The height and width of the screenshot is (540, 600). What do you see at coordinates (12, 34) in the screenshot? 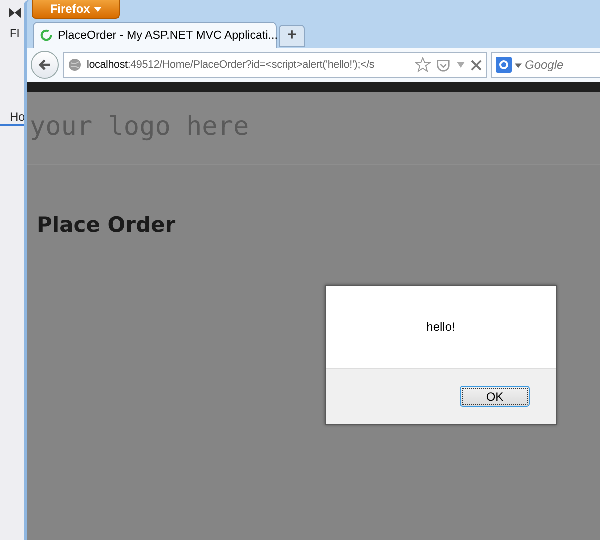
I see `menu-item: FI` at bounding box center [12, 34].